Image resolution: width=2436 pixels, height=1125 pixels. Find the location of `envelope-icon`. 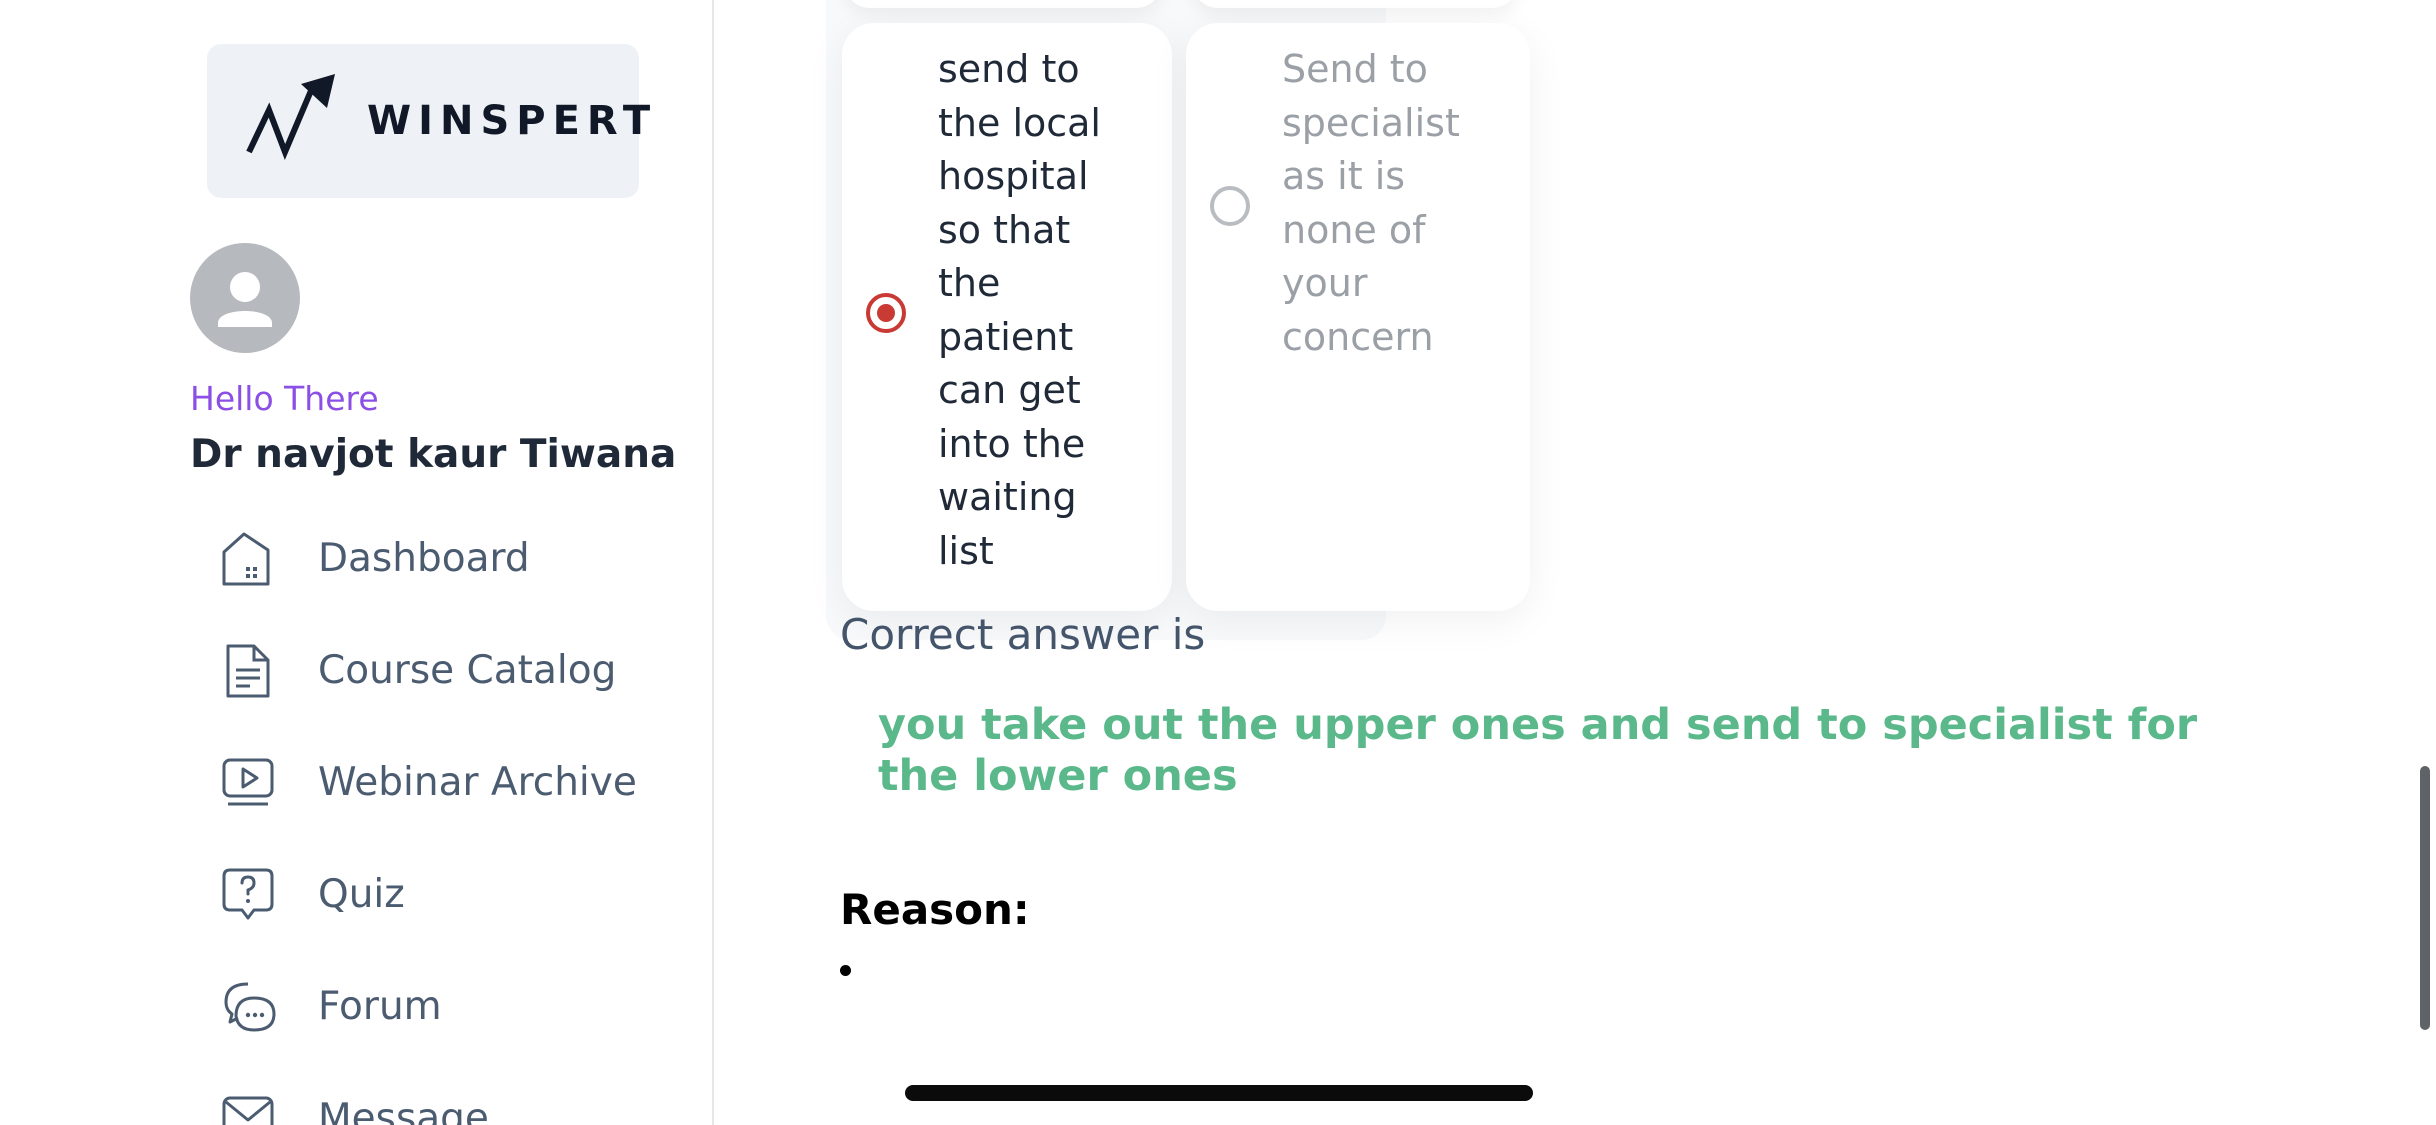

envelope-icon is located at coordinates (248, 1110).